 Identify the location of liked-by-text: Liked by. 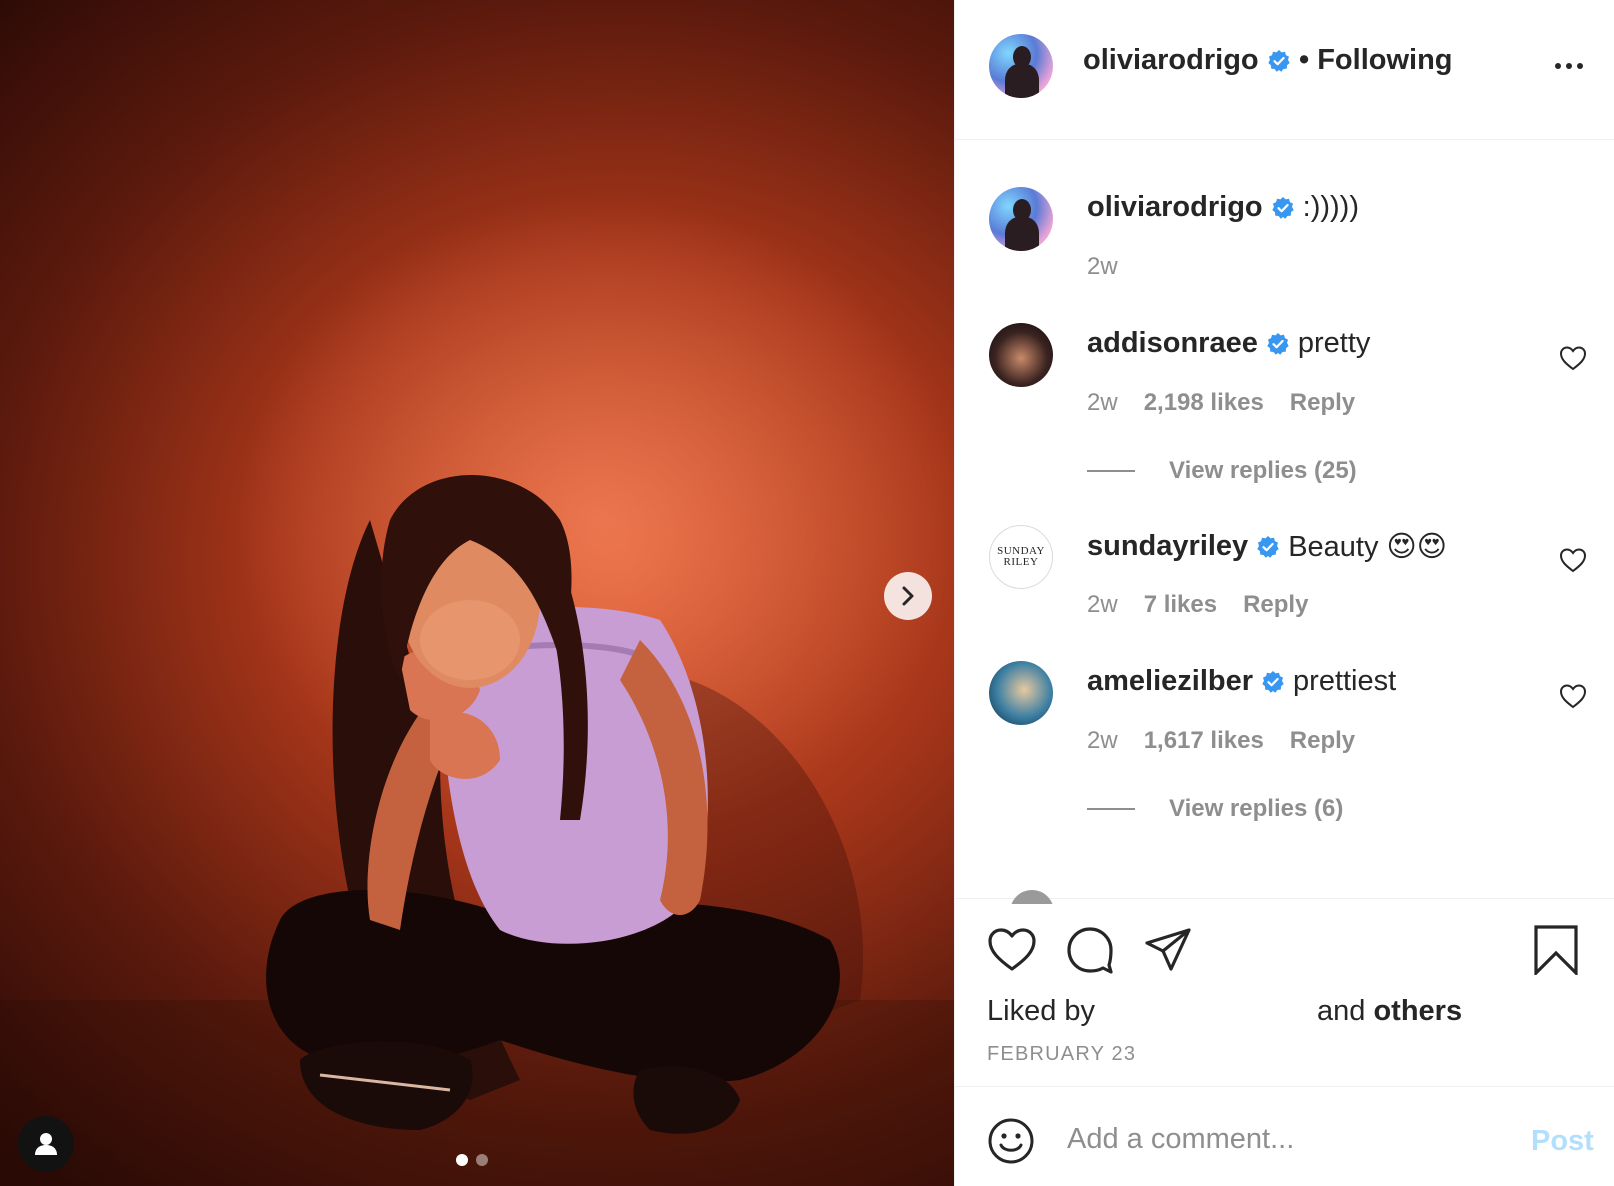
(1041, 1011).